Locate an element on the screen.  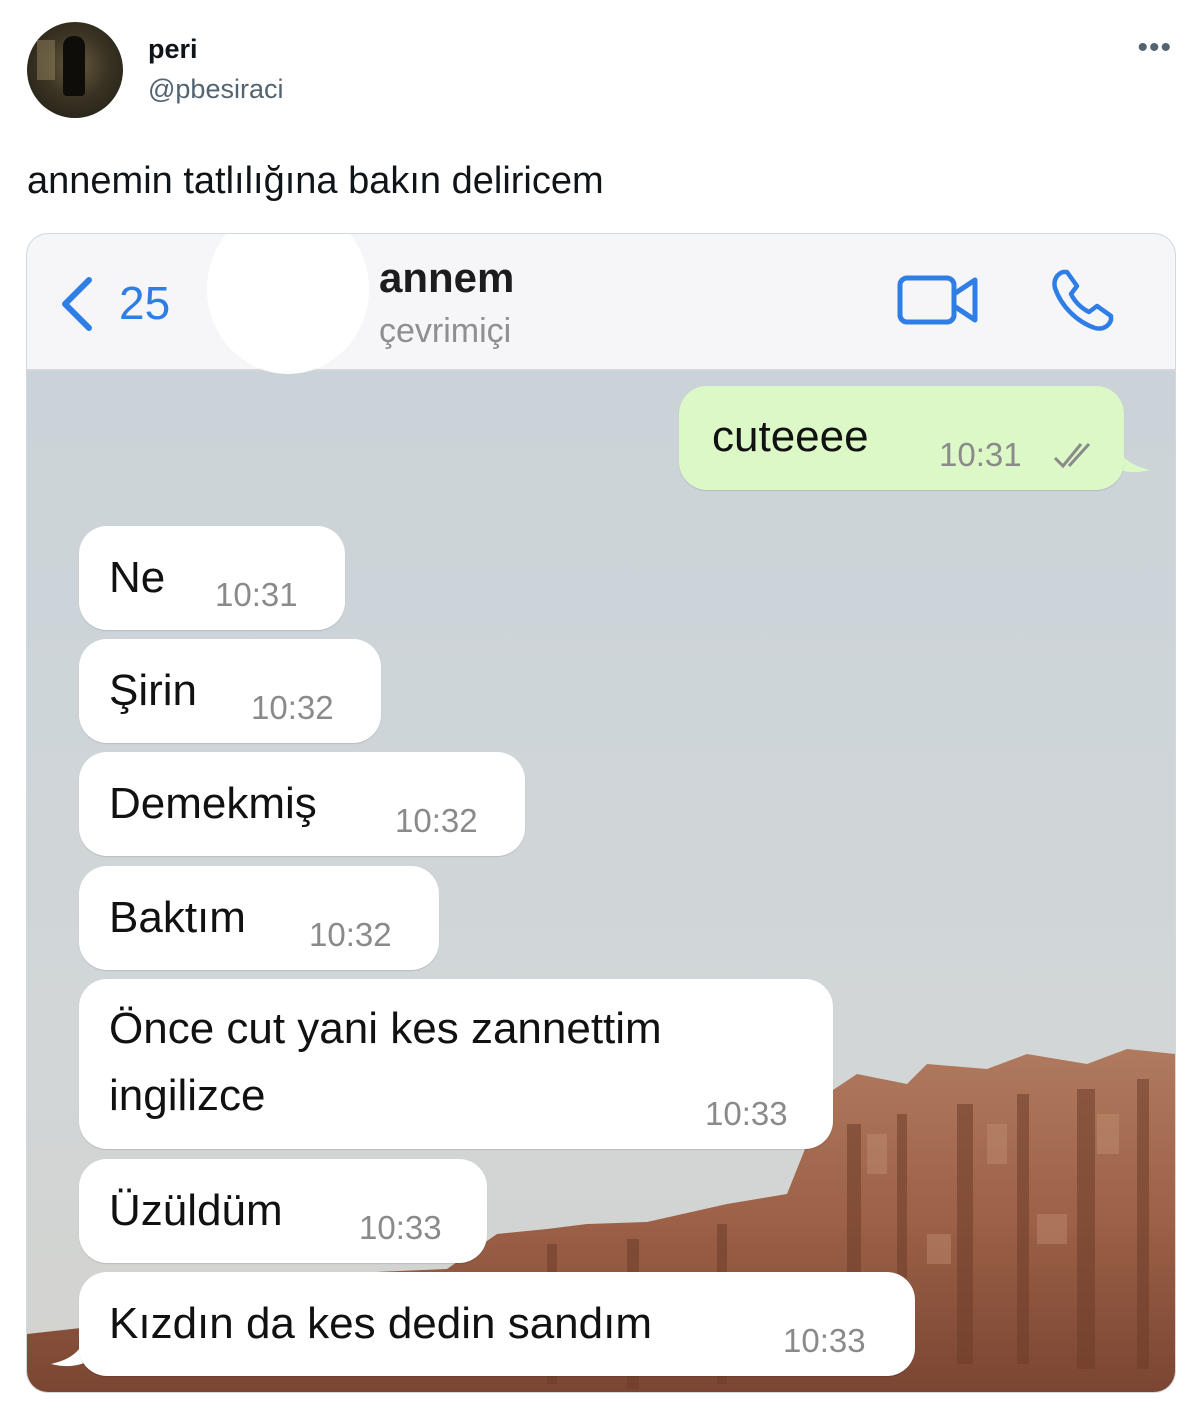
message-text: Baktım is located at coordinates (177, 917).